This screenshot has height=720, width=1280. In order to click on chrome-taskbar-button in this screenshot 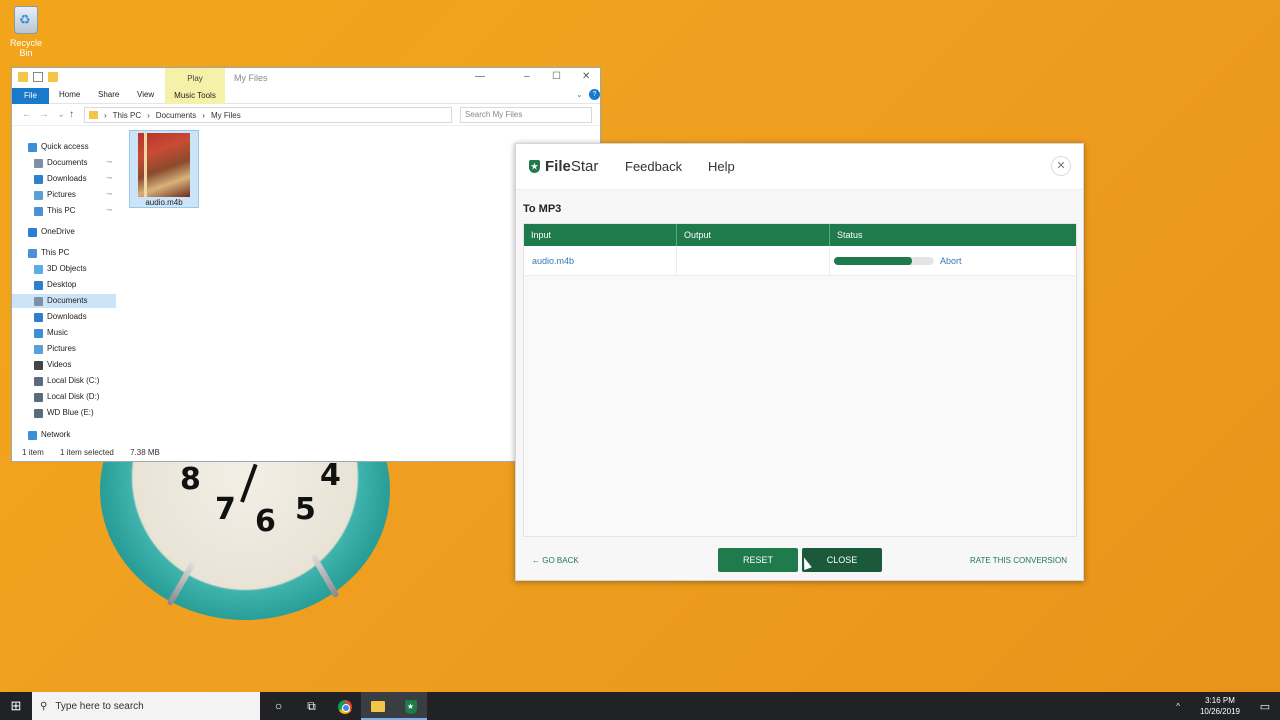, I will do `click(344, 706)`.